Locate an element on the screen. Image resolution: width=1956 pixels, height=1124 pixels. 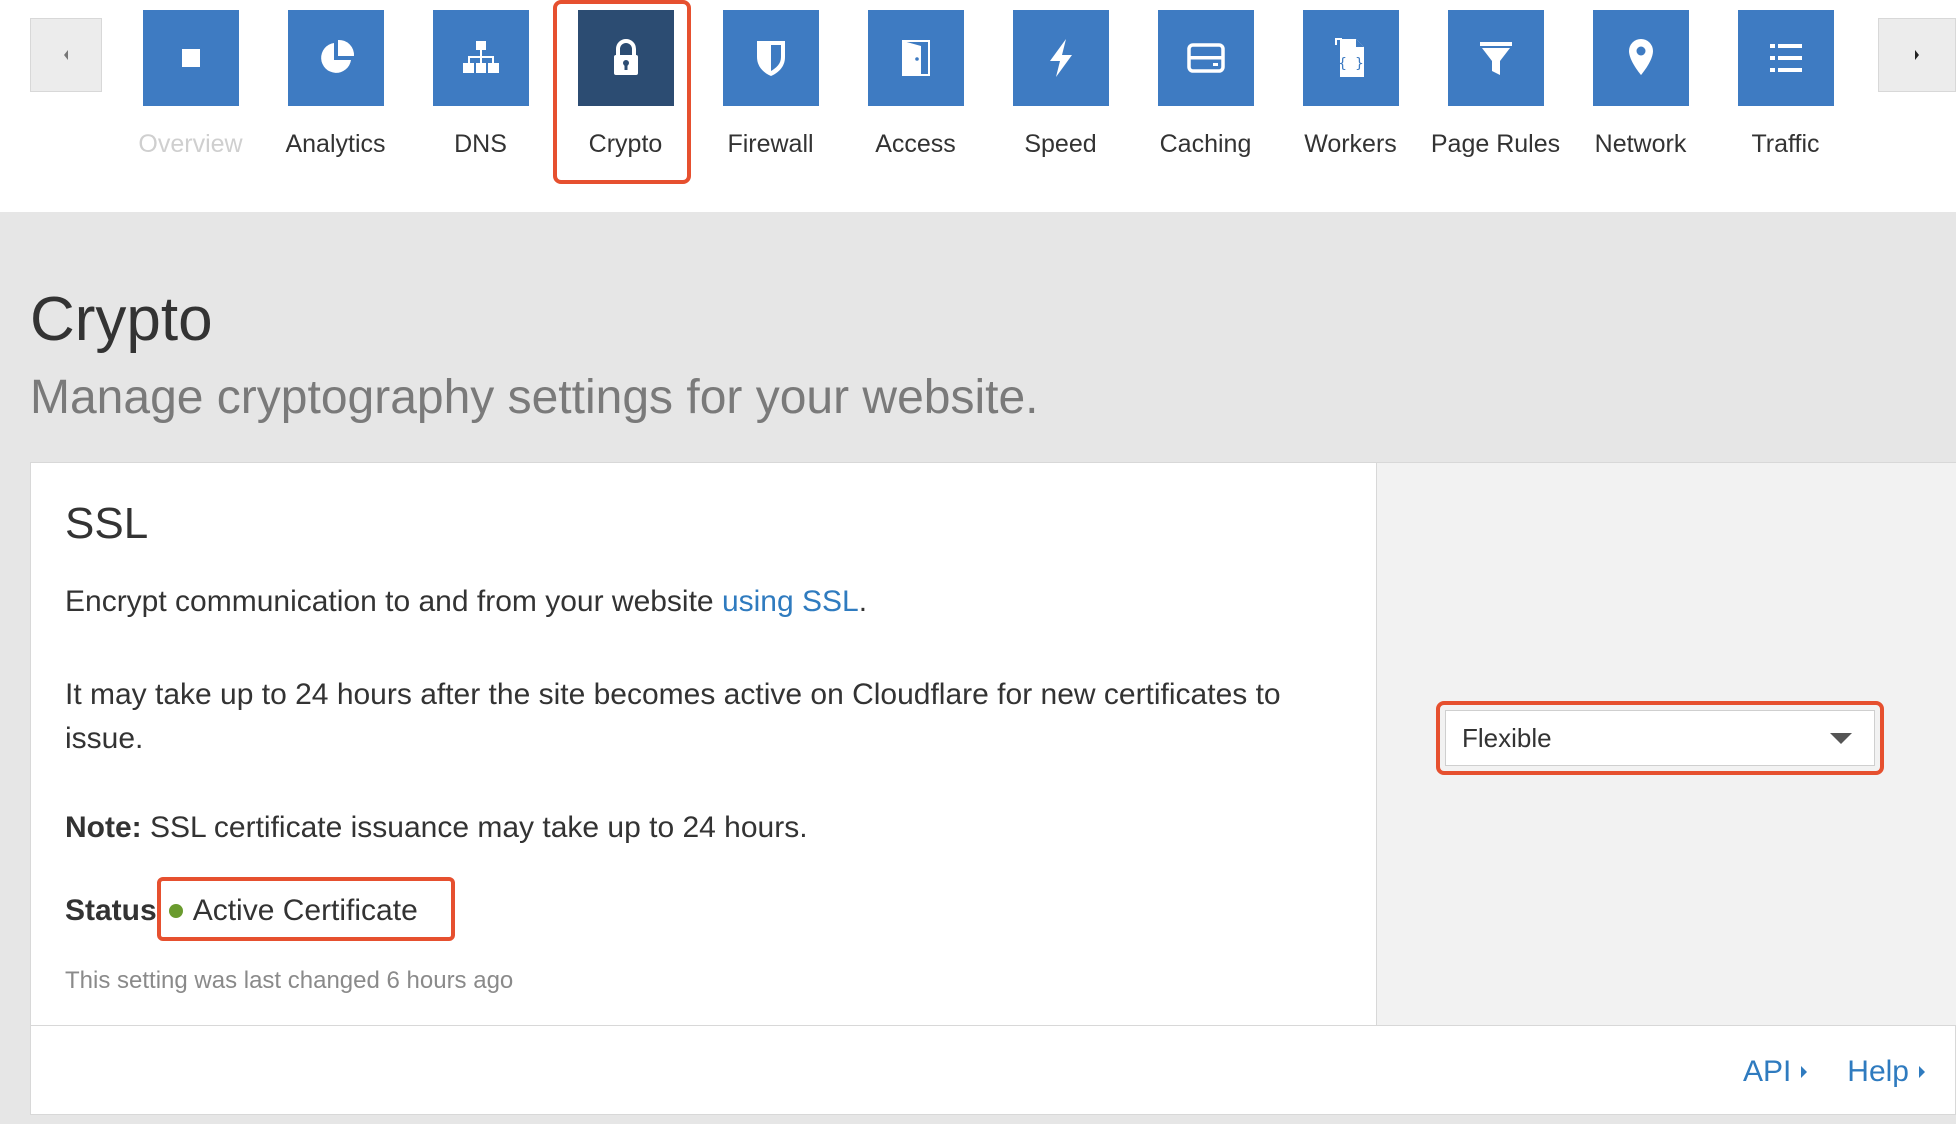
door-icon is located at coordinates (915, 58).